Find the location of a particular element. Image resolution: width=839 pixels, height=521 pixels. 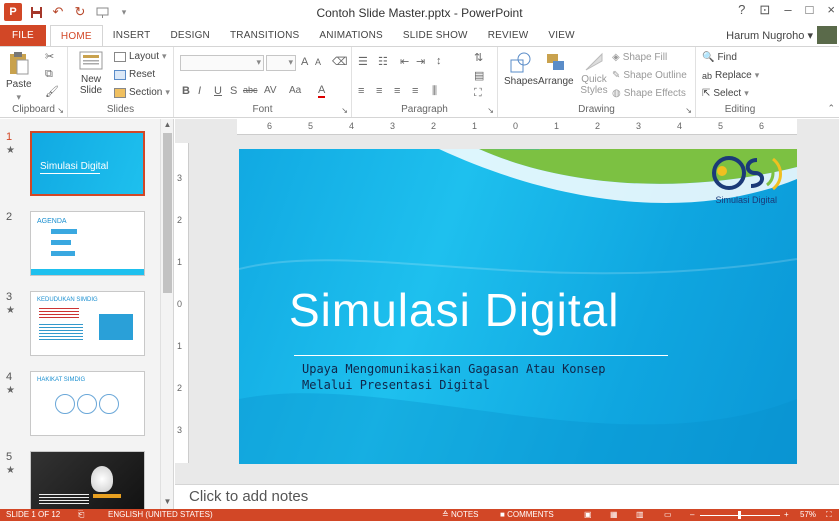

paragraph-group: ☰ ☷ ⇤ ⇥ ↕ ⇅ ▤ ⛶ ≡ ≡ ≡ ≡ ⫼ Paragraph ↘ is located at coordinates (425, 82).